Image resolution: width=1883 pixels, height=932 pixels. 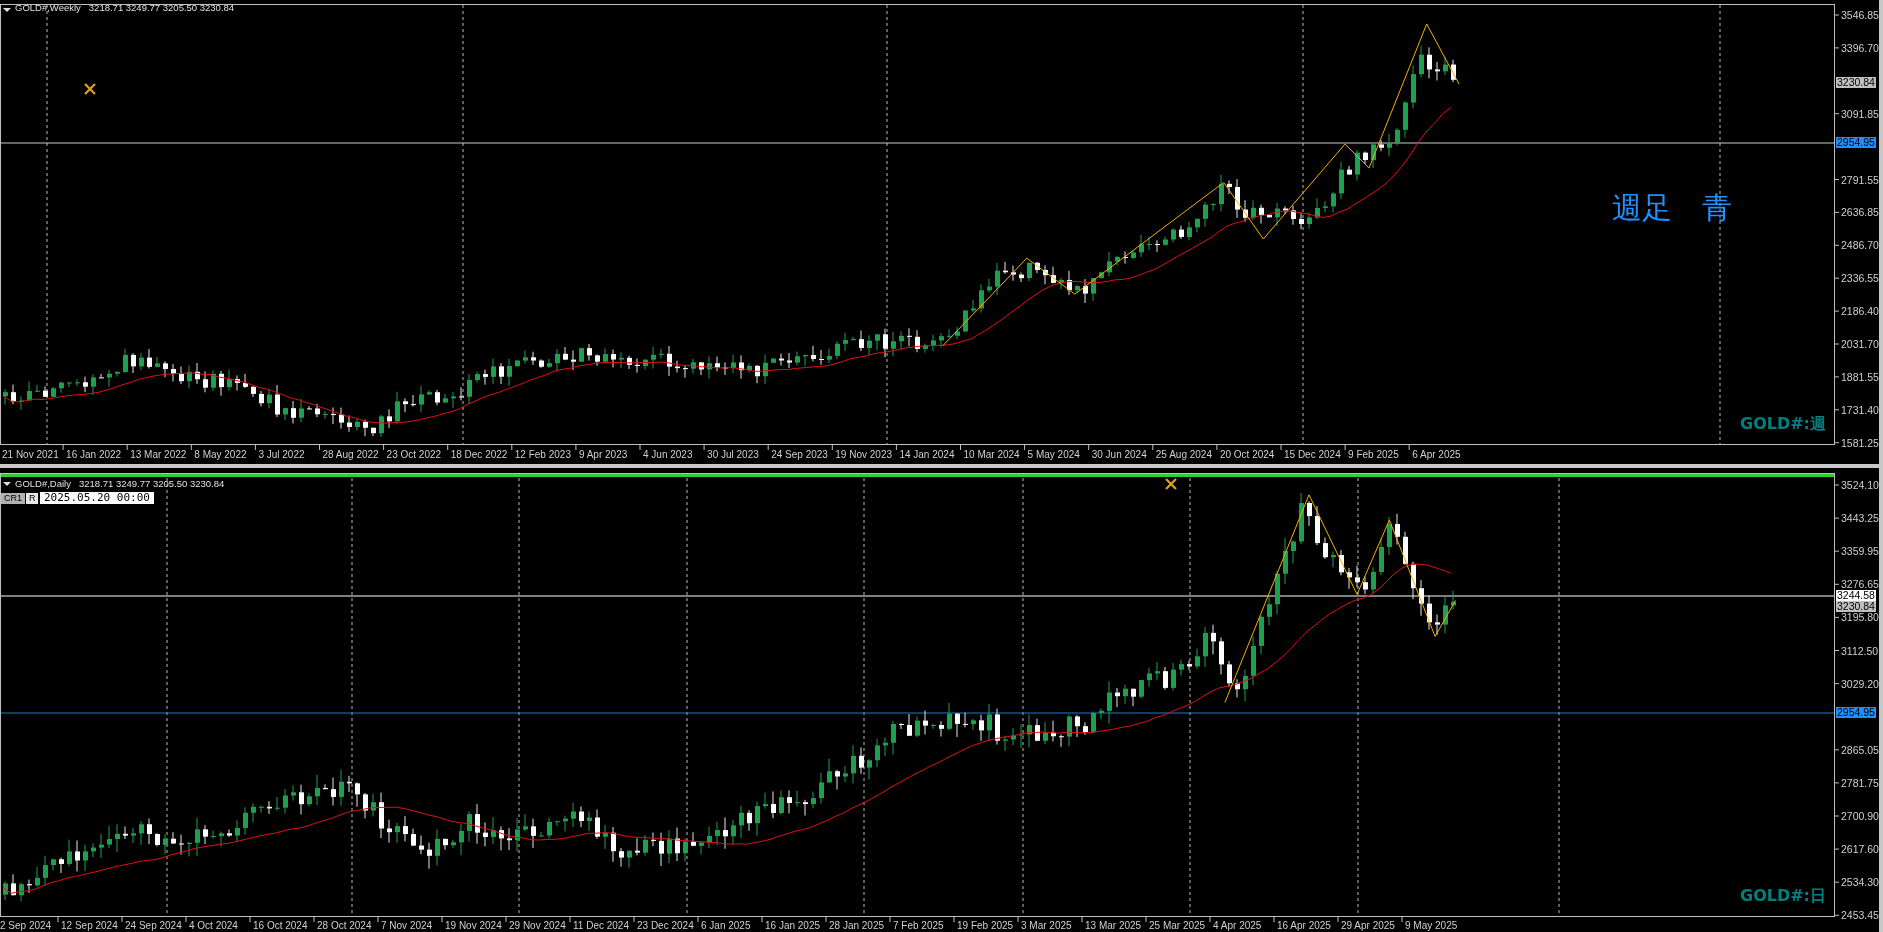 I want to click on time-axis-label: 24 Sep 2023, so click(x=799, y=455).